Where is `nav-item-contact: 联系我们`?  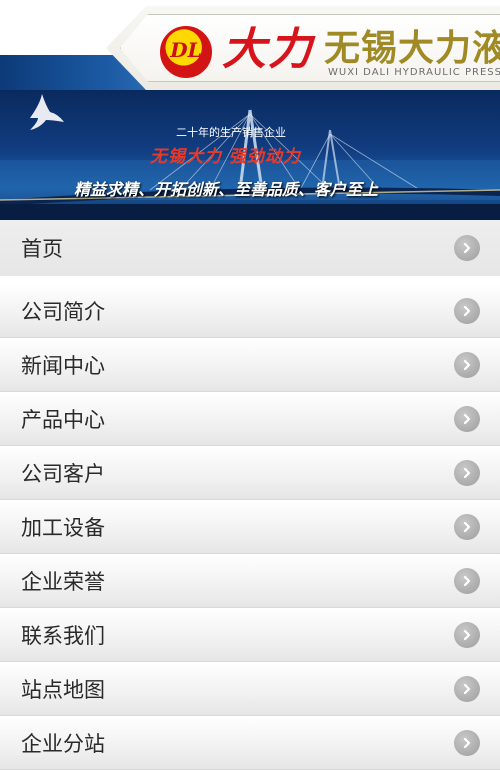 nav-item-contact: 联系我们 is located at coordinates (250, 635).